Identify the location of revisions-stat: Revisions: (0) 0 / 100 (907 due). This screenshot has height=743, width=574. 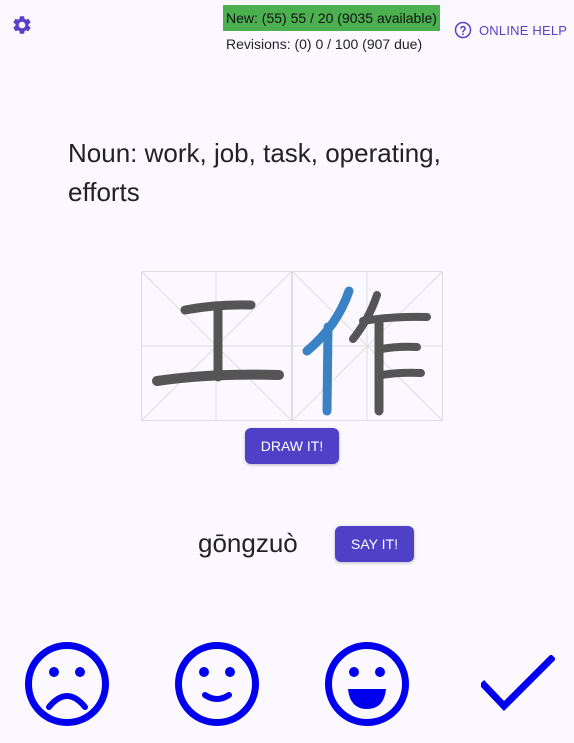
(324, 44).